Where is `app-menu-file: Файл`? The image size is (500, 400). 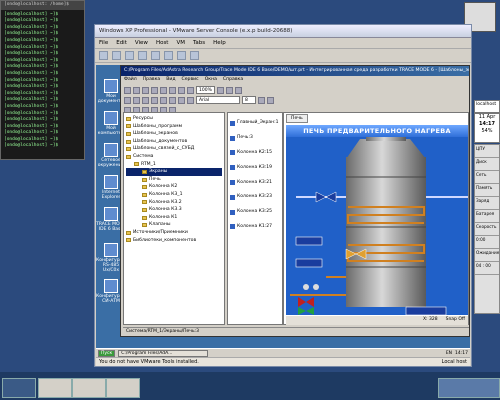
app-menu-file: Файл is located at coordinates (130, 80).